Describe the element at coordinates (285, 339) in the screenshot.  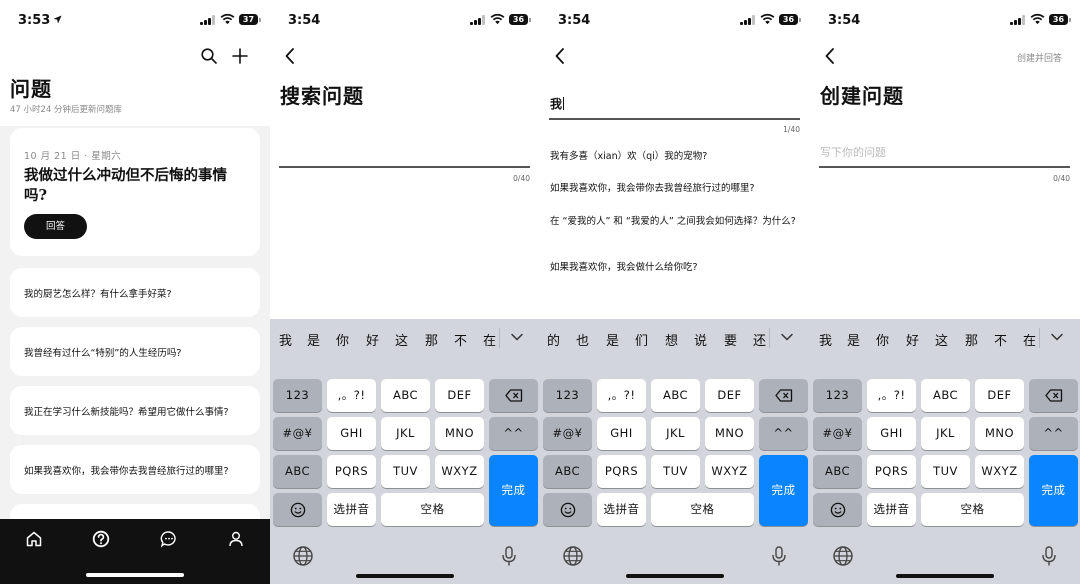
I see `candidate: 我` at that location.